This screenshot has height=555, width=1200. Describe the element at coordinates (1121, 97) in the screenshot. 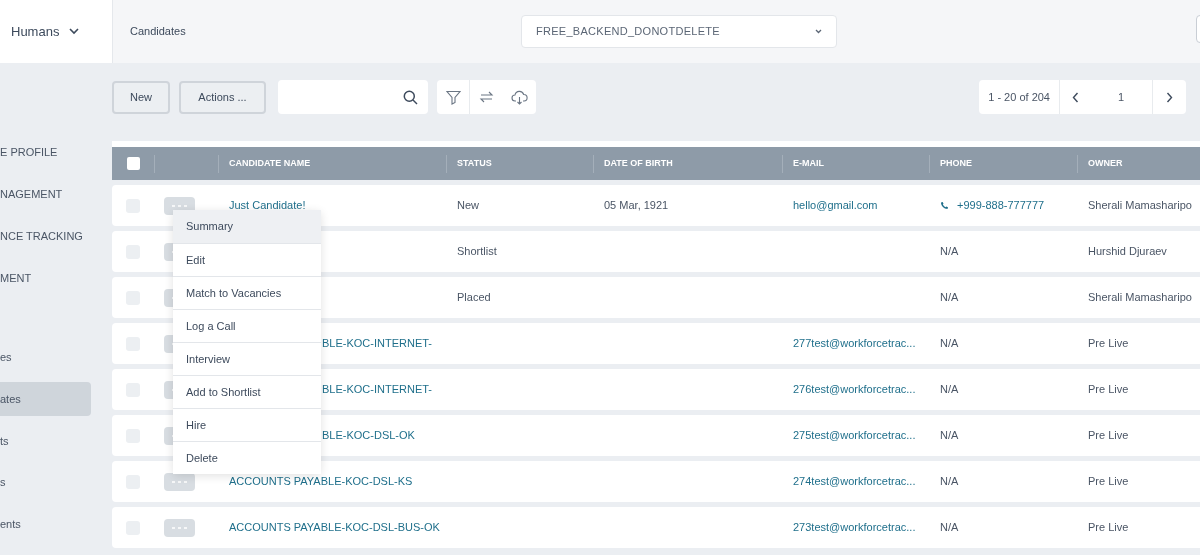

I see `page-number-field: 1` at that location.